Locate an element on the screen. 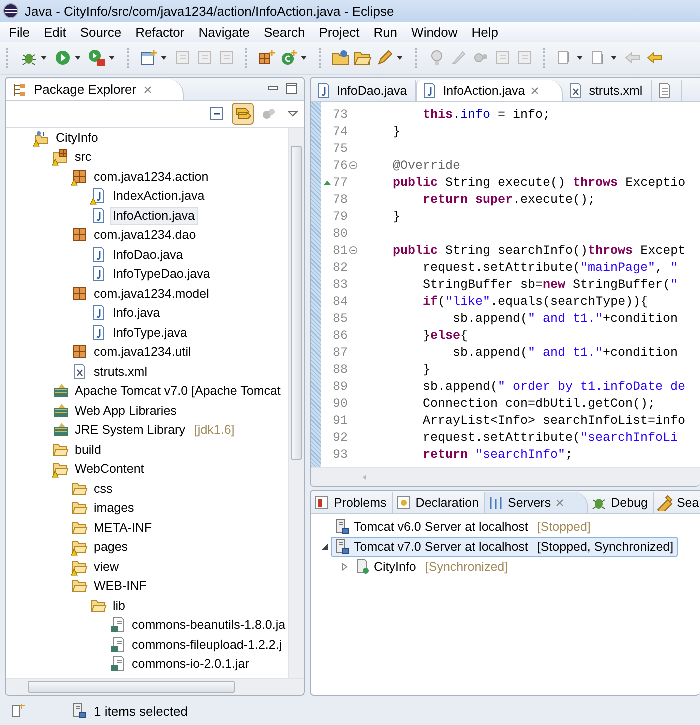 This screenshot has height=725, width=700. code-line: } is located at coordinates (426, 369).